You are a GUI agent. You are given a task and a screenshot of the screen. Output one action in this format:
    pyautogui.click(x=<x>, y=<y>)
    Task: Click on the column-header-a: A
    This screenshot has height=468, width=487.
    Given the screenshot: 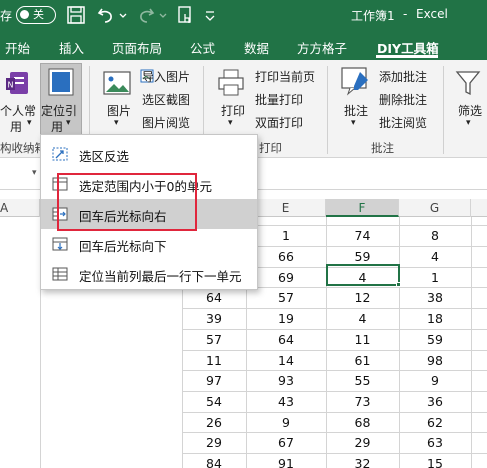 What is the action you would take?
    pyautogui.click(x=20, y=208)
    